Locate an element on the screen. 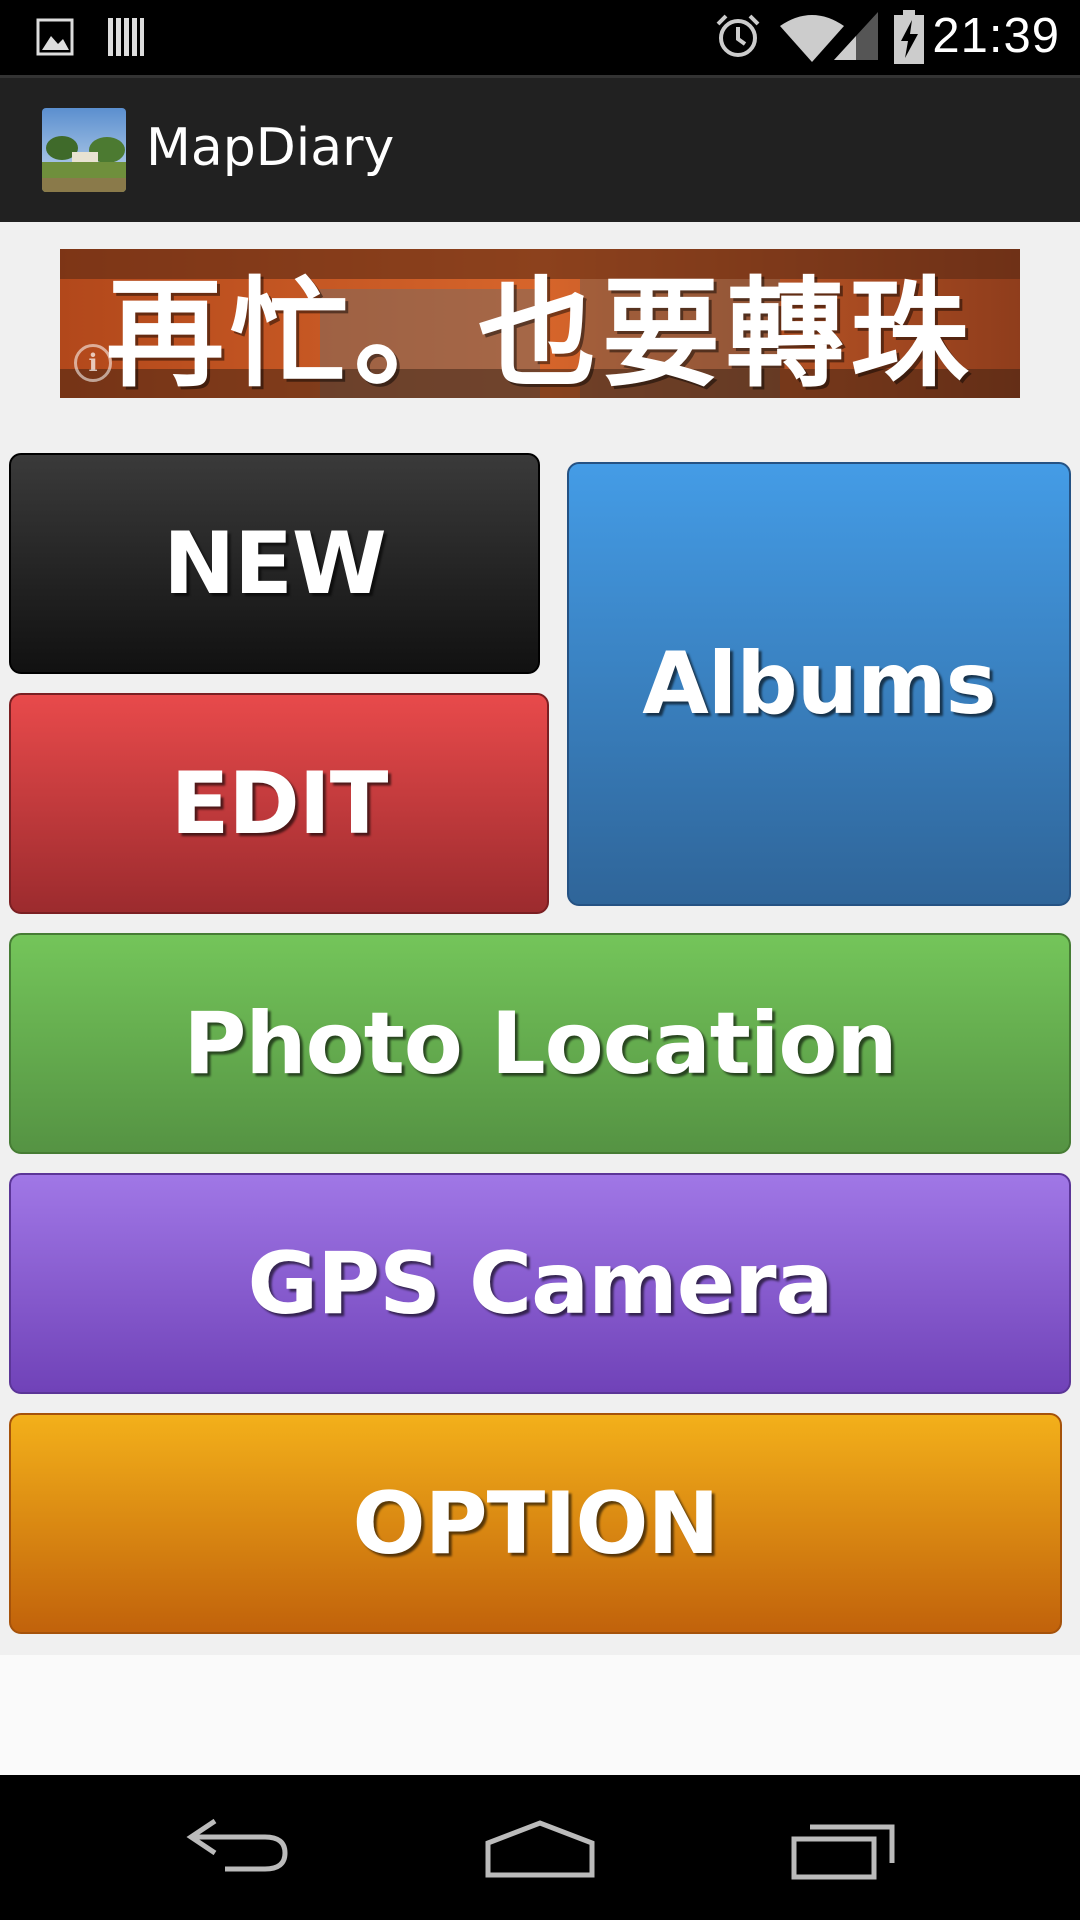  clock: 21:39 is located at coordinates (996, 36).